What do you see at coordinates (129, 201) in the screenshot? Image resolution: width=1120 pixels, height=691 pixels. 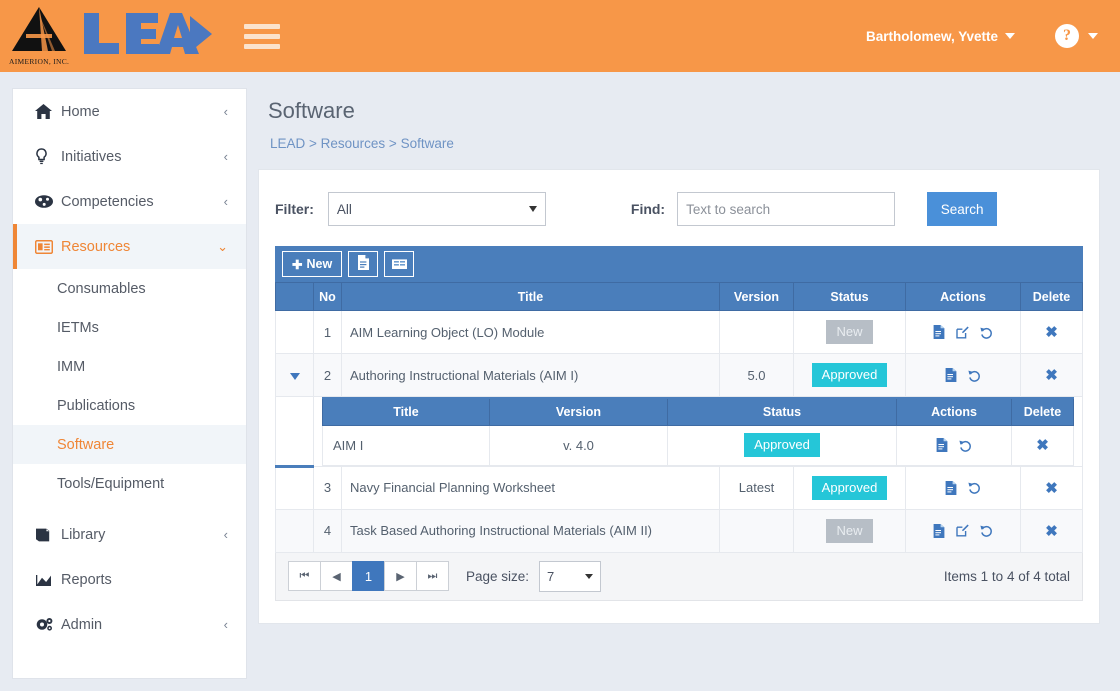 I see `sidebar-item-competencies: Competencies ‹` at bounding box center [129, 201].